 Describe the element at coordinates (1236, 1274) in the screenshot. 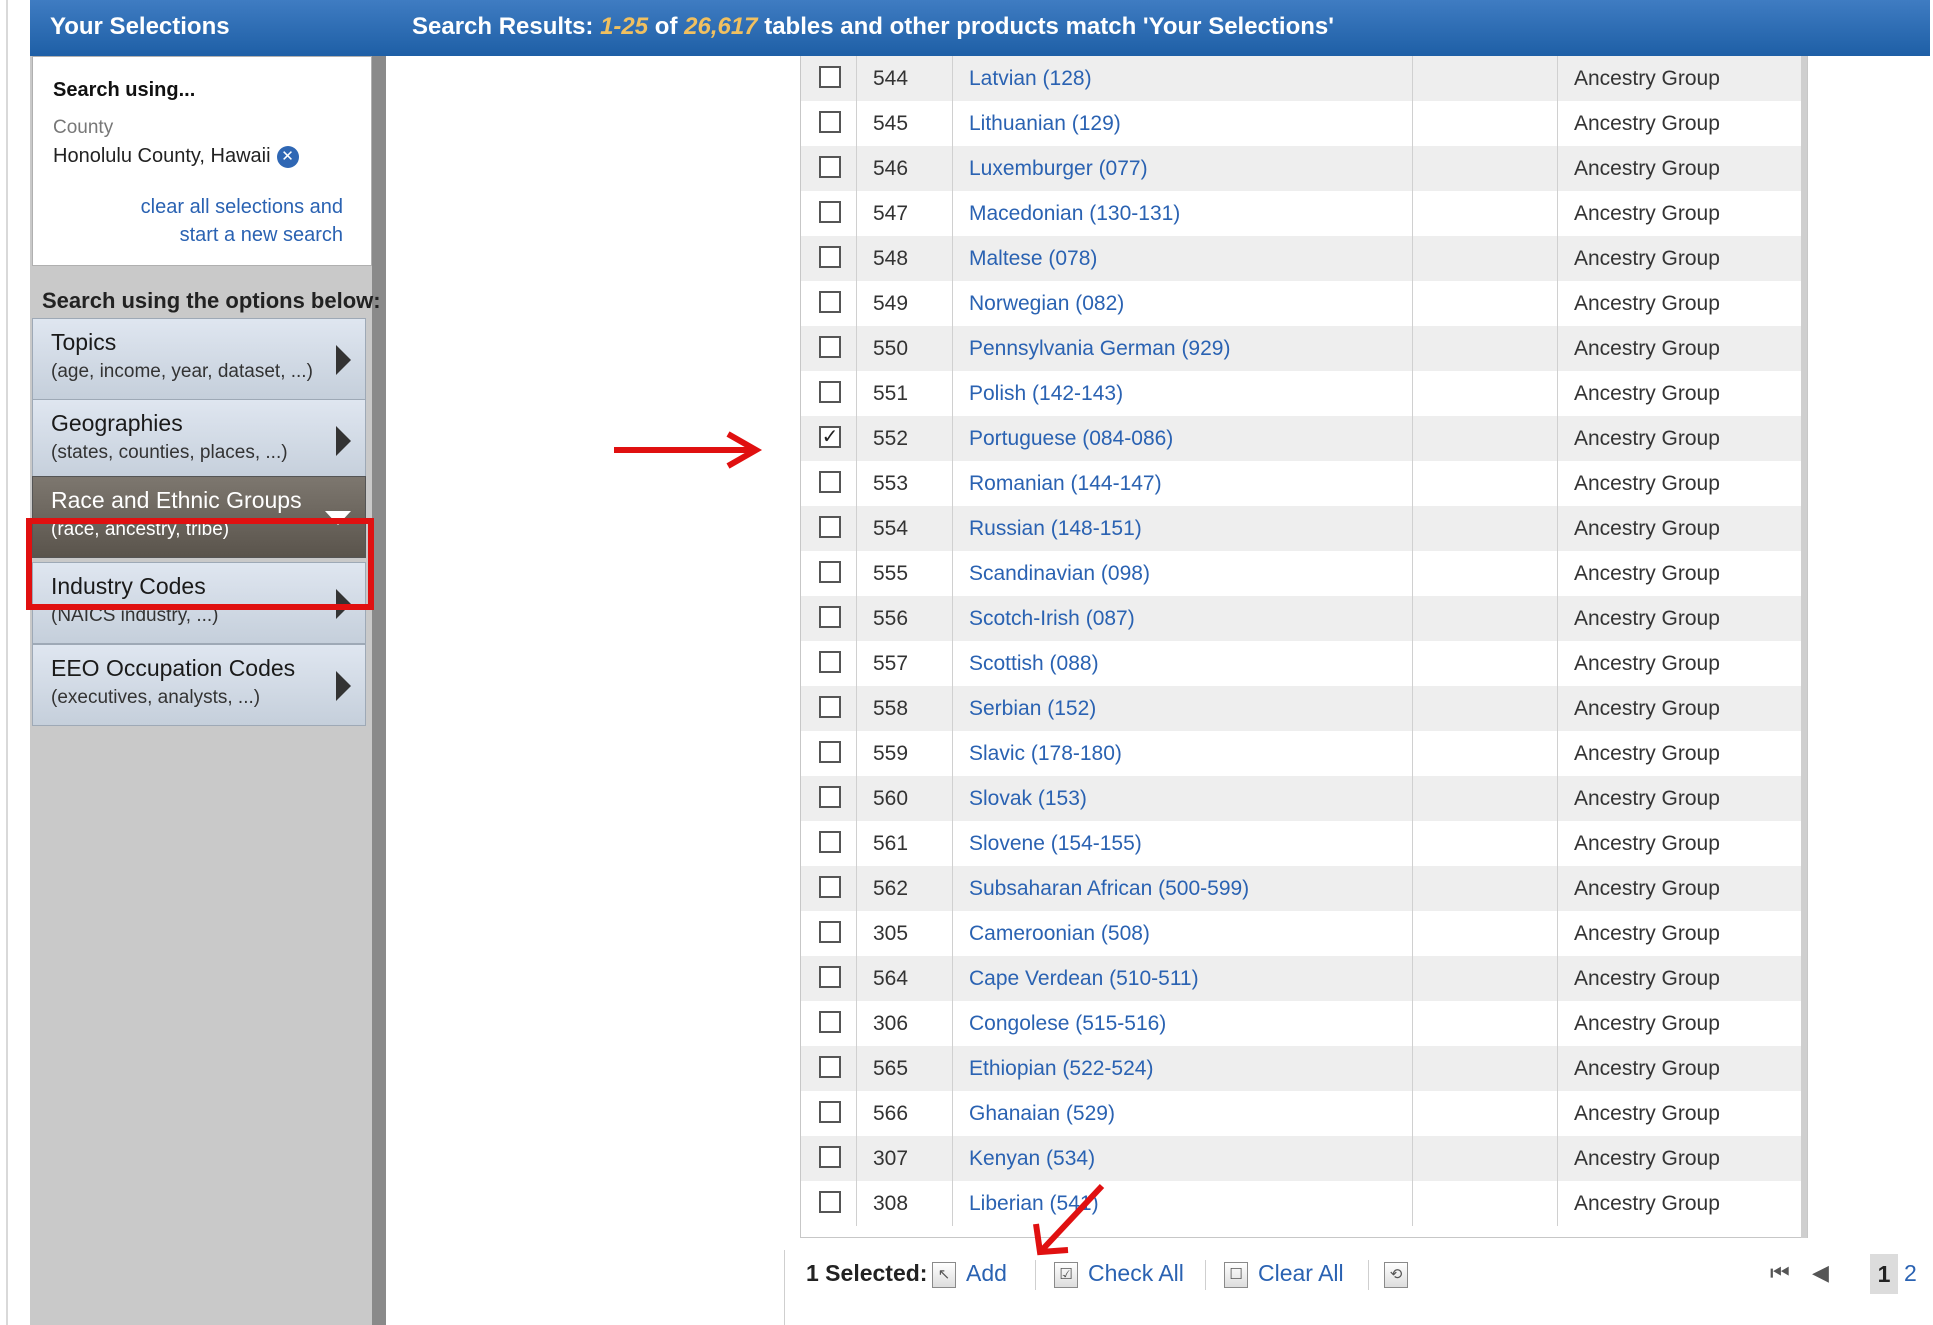

I see `clear-all-icon: ☐` at that location.